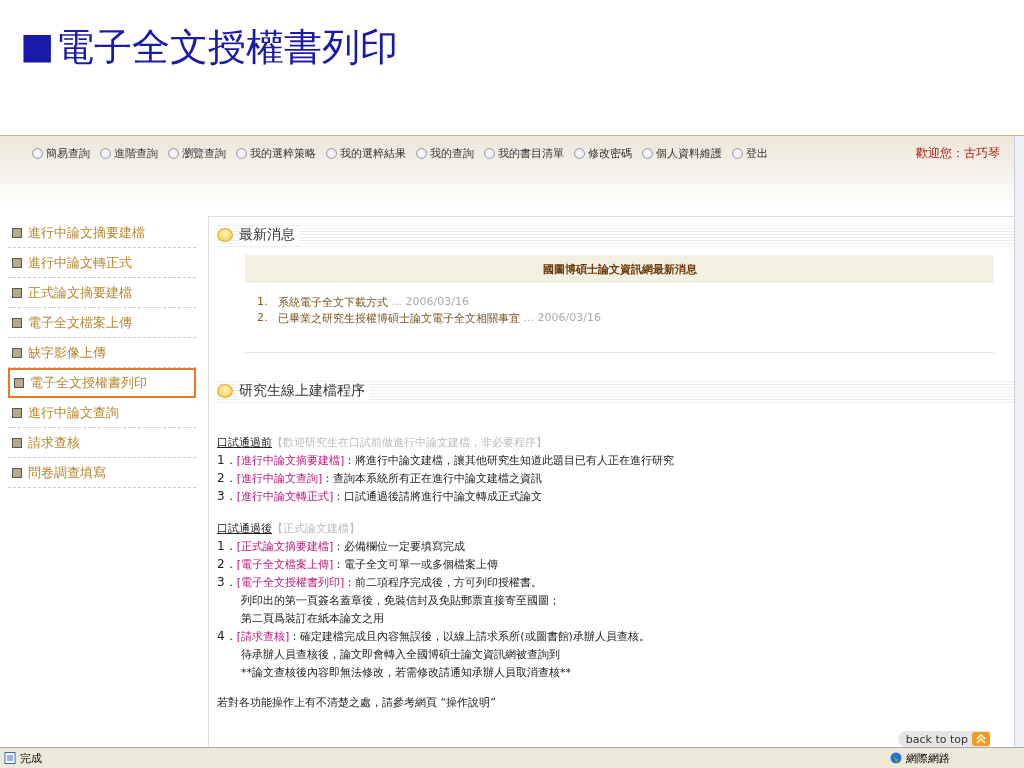 The image size is (1024, 768). I want to click on scrollbar, so click(1019, 441).